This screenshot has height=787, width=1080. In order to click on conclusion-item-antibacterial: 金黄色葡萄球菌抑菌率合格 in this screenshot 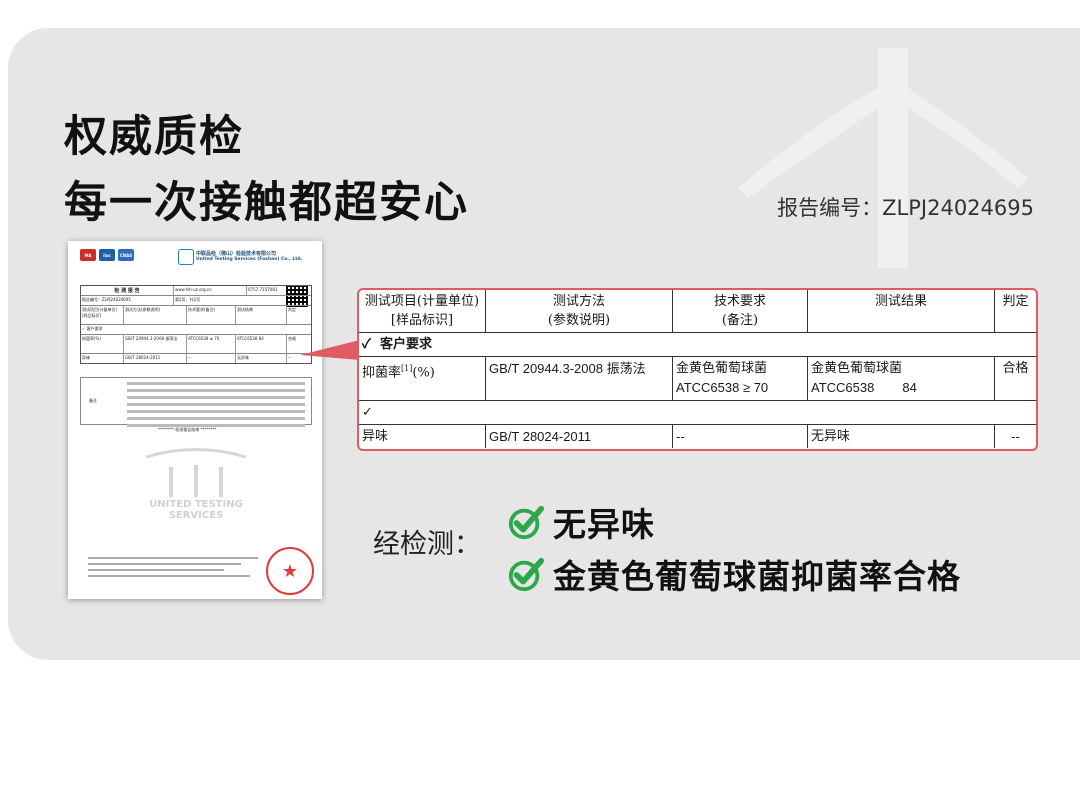, I will do `click(734, 574)`.